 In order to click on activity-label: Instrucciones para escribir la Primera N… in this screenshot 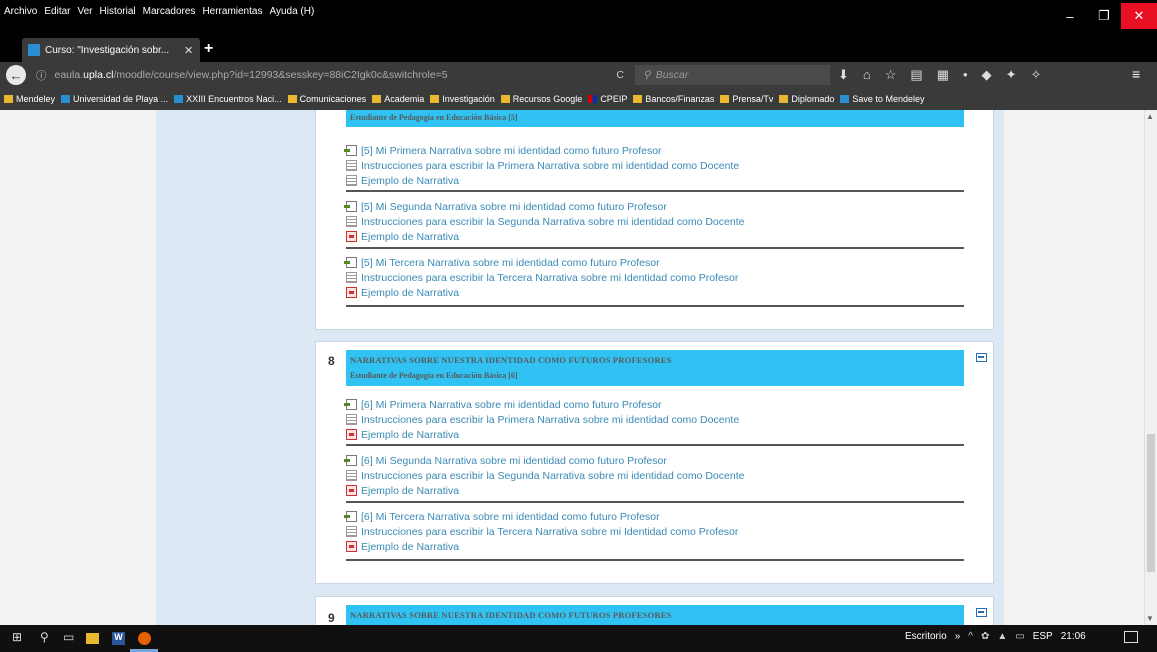, I will do `click(550, 419)`.